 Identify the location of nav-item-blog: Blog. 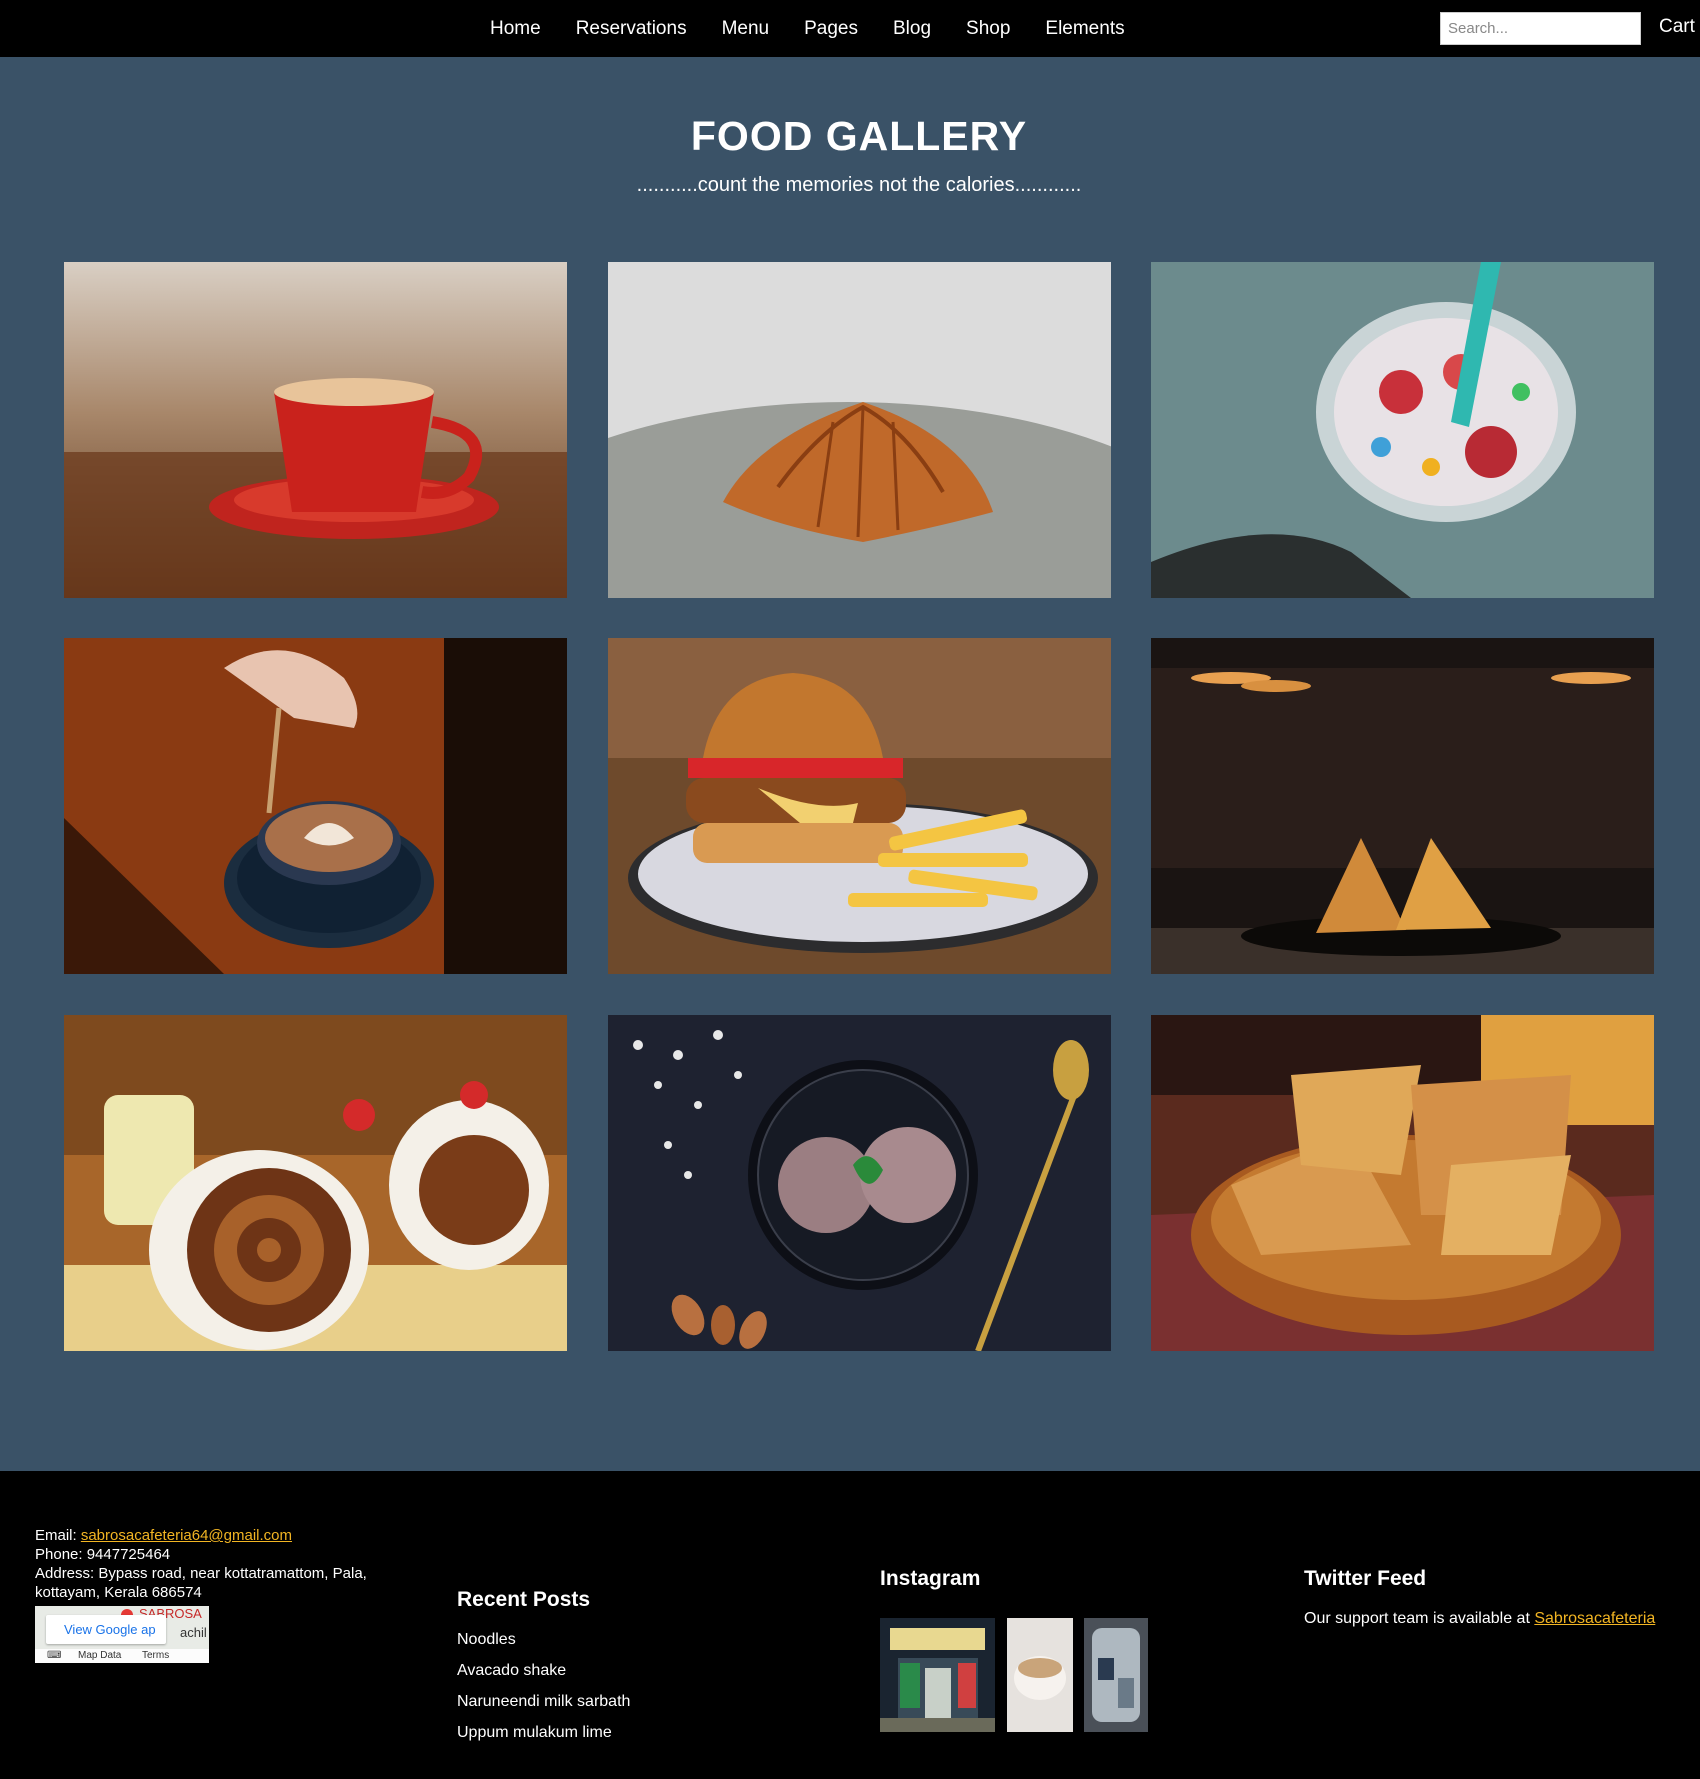
(912, 29).